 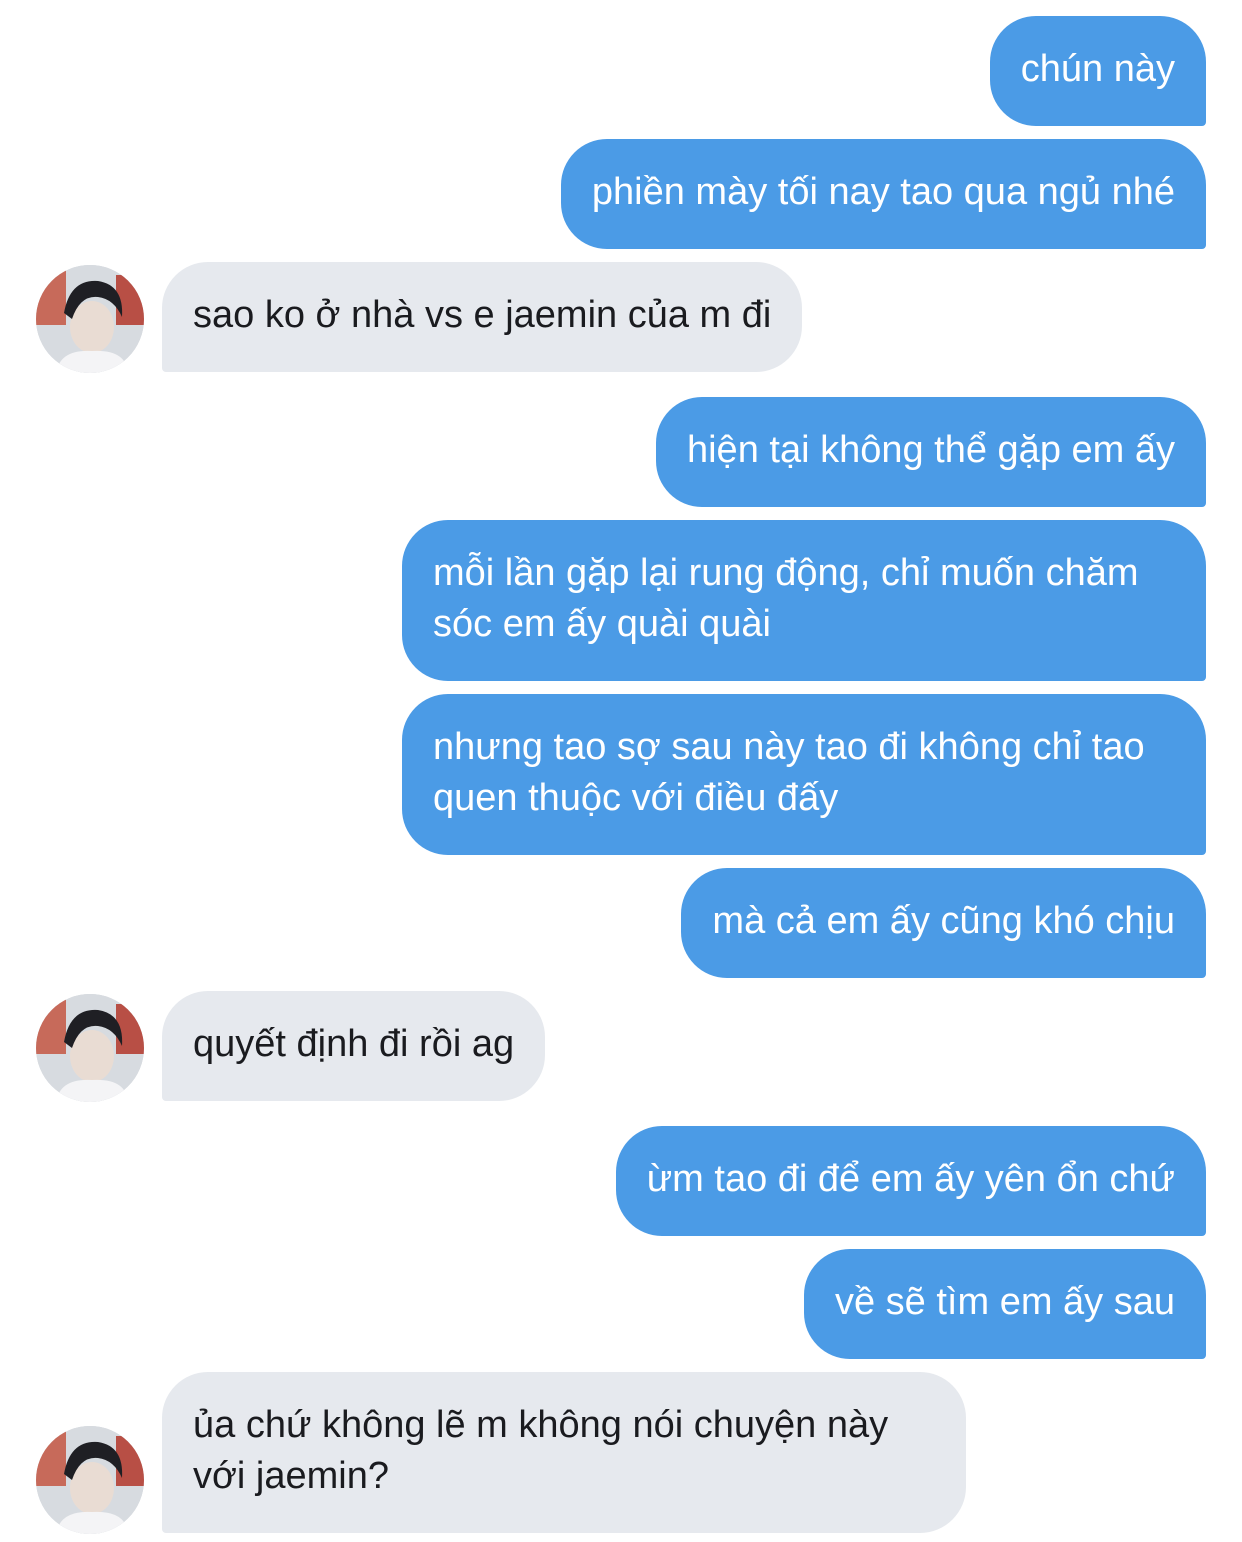 I want to click on outgoing-message-bubble: phiền mày tối nay tao qua ngủ nhé, so click(x=883, y=194).